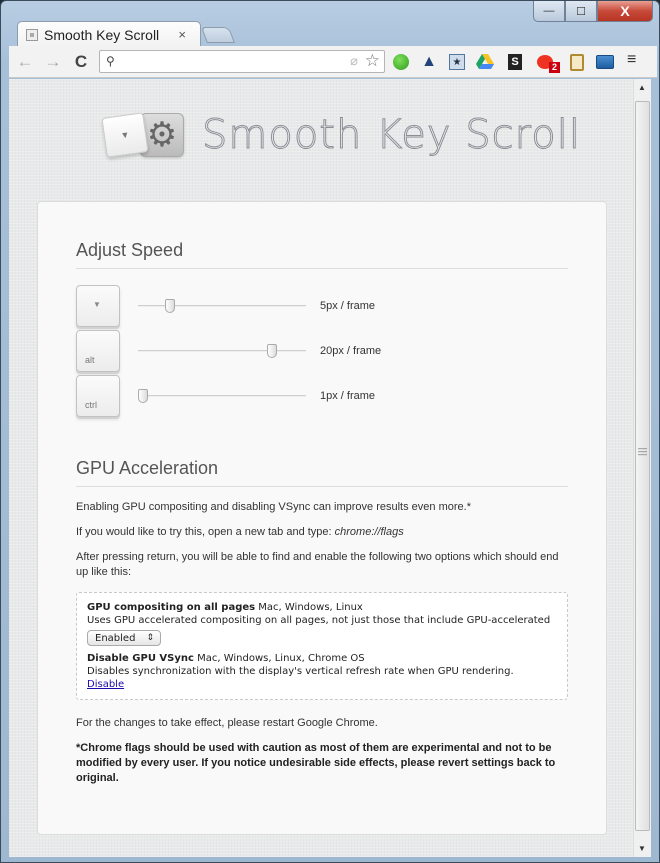 The image size is (660, 863). I want to click on speed-value: 20px / frame, so click(351, 350).